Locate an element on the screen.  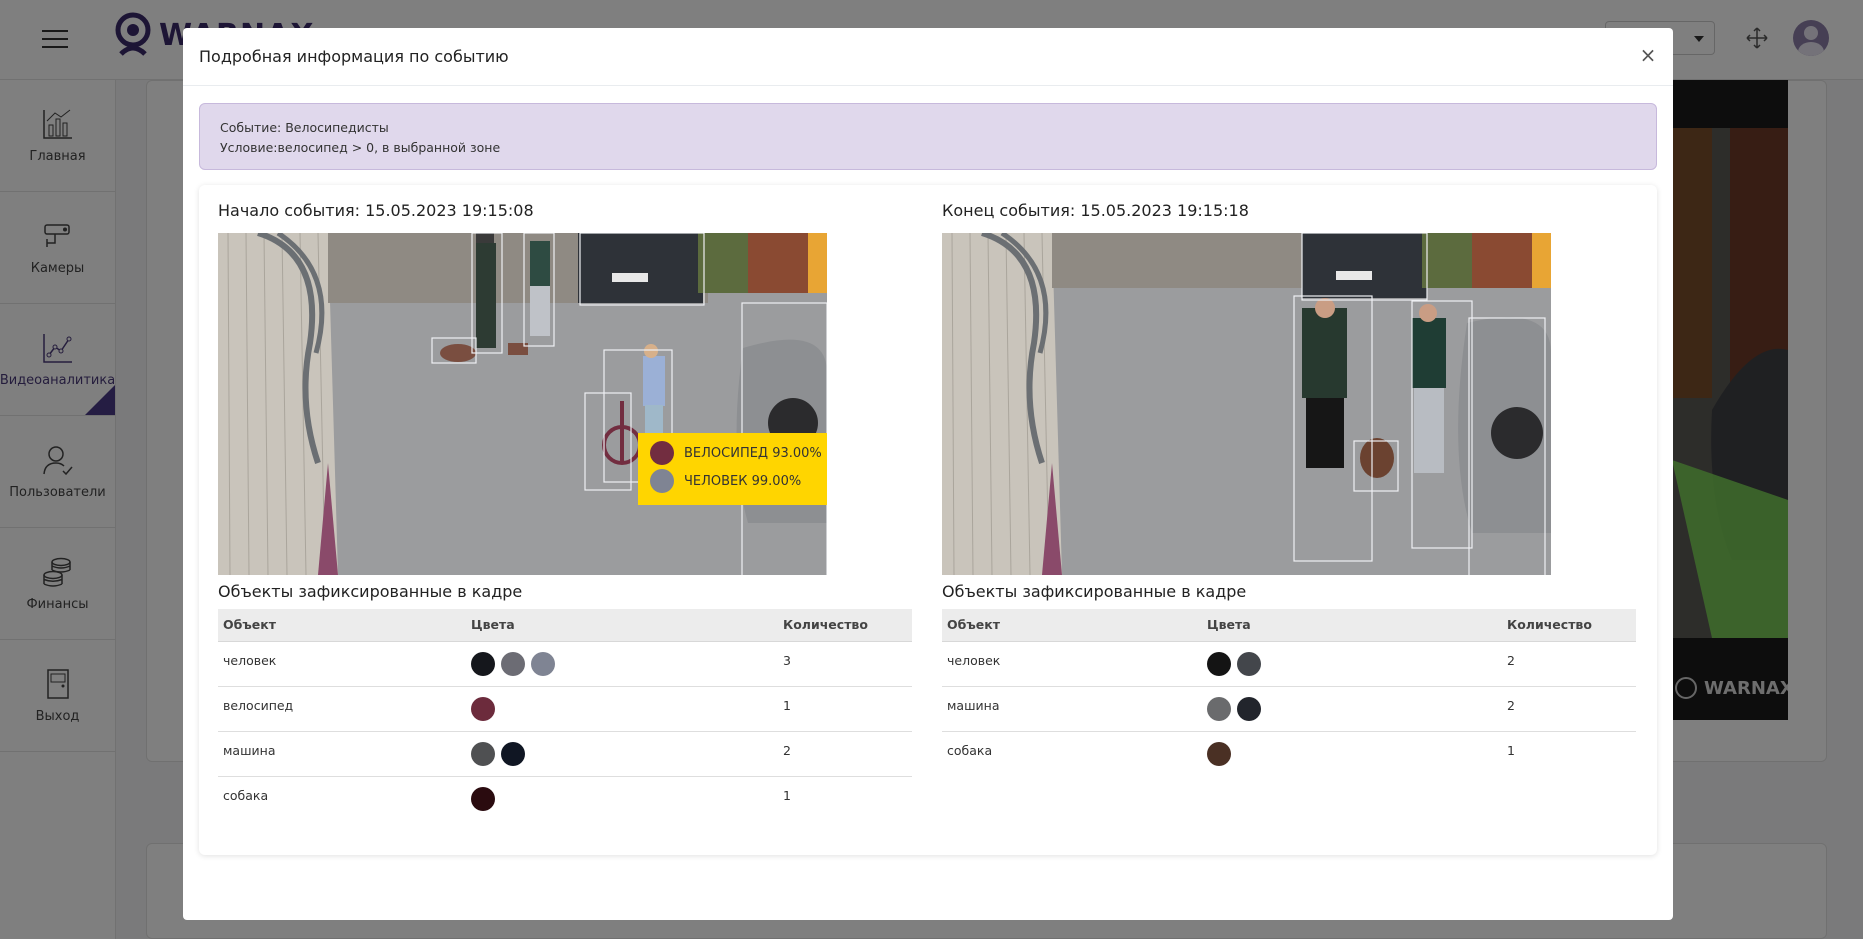
table-row: человек 3 is located at coordinates (565, 664).